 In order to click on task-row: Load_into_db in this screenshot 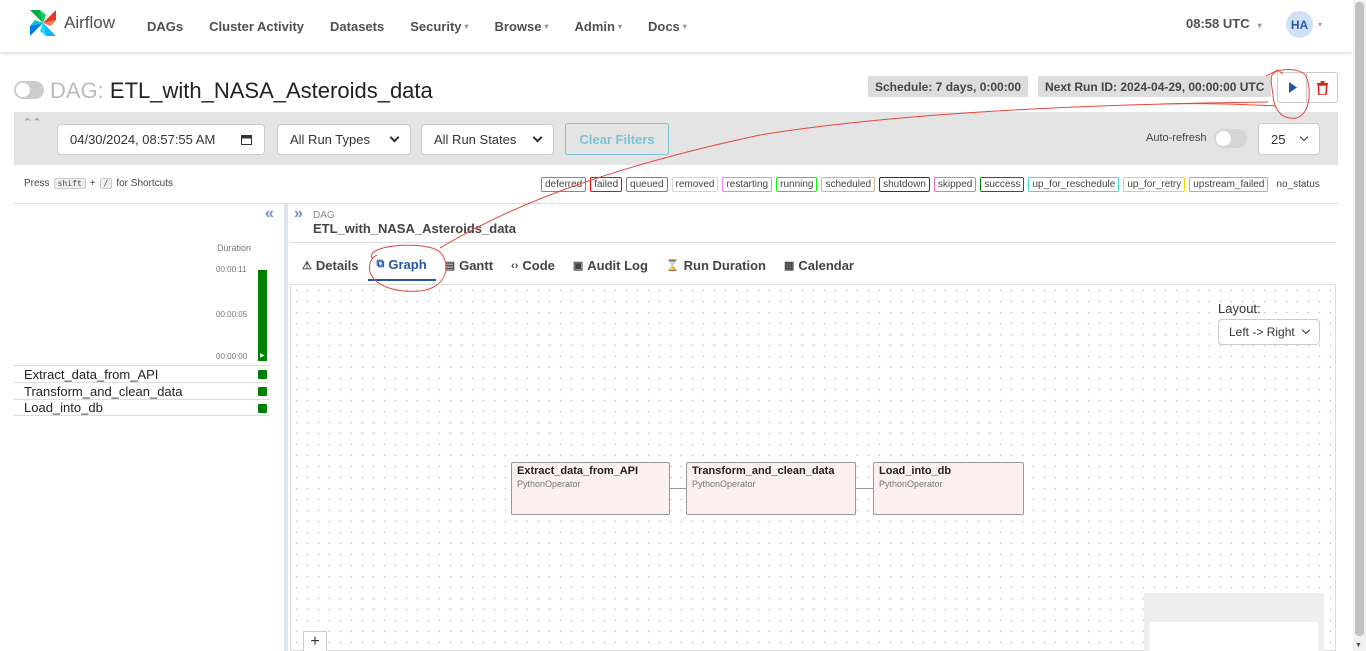, I will do `click(142, 407)`.